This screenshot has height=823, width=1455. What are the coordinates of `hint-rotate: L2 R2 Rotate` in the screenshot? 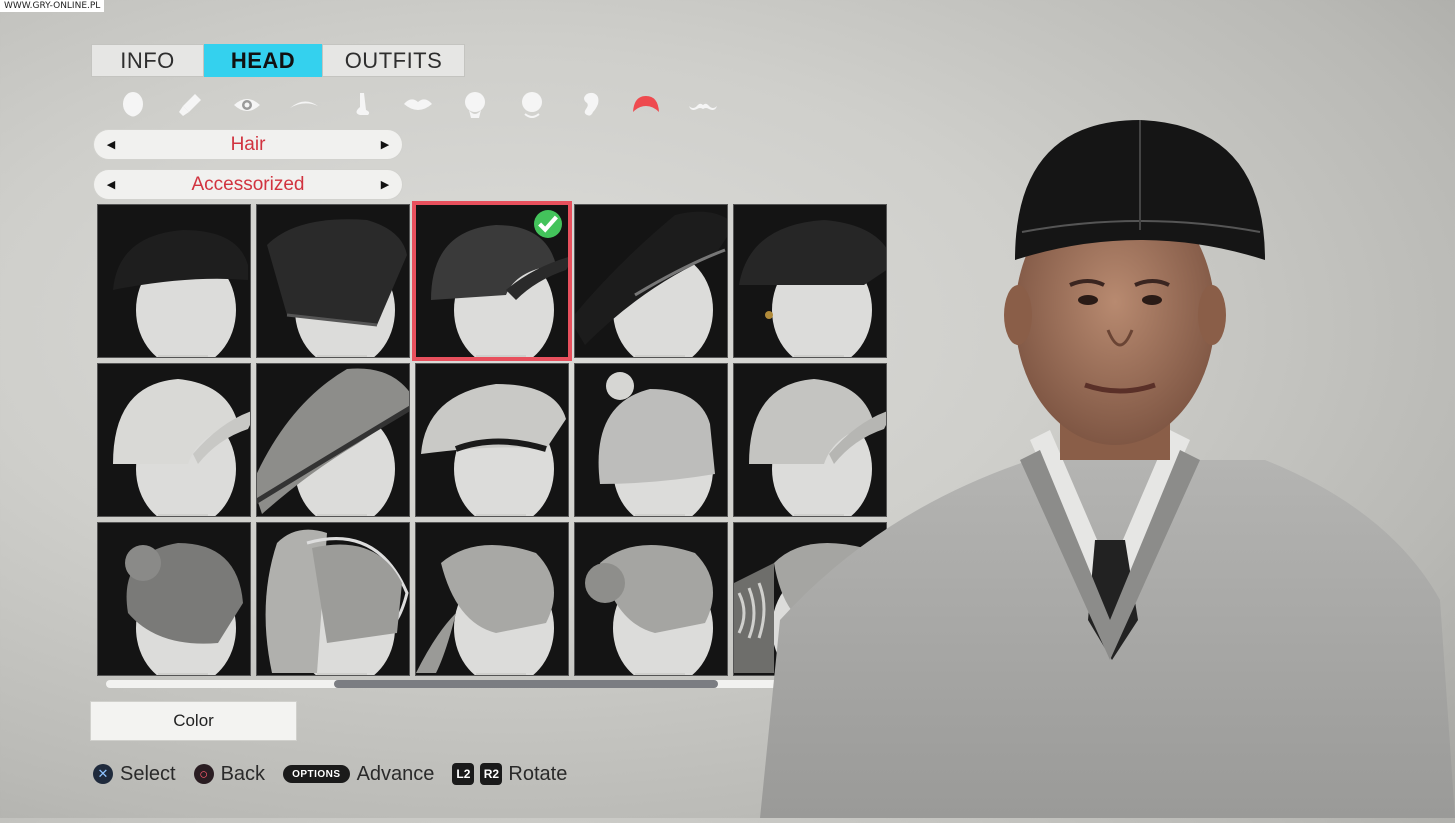 It's located at (509, 774).